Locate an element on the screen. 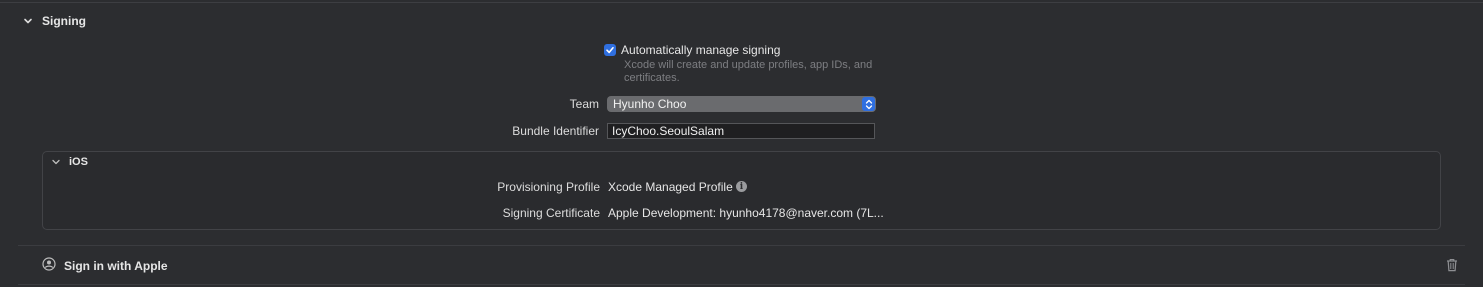 This screenshot has width=1483, height=287. sign-in-with-apple-title: Sign in with Apple is located at coordinates (116, 265).